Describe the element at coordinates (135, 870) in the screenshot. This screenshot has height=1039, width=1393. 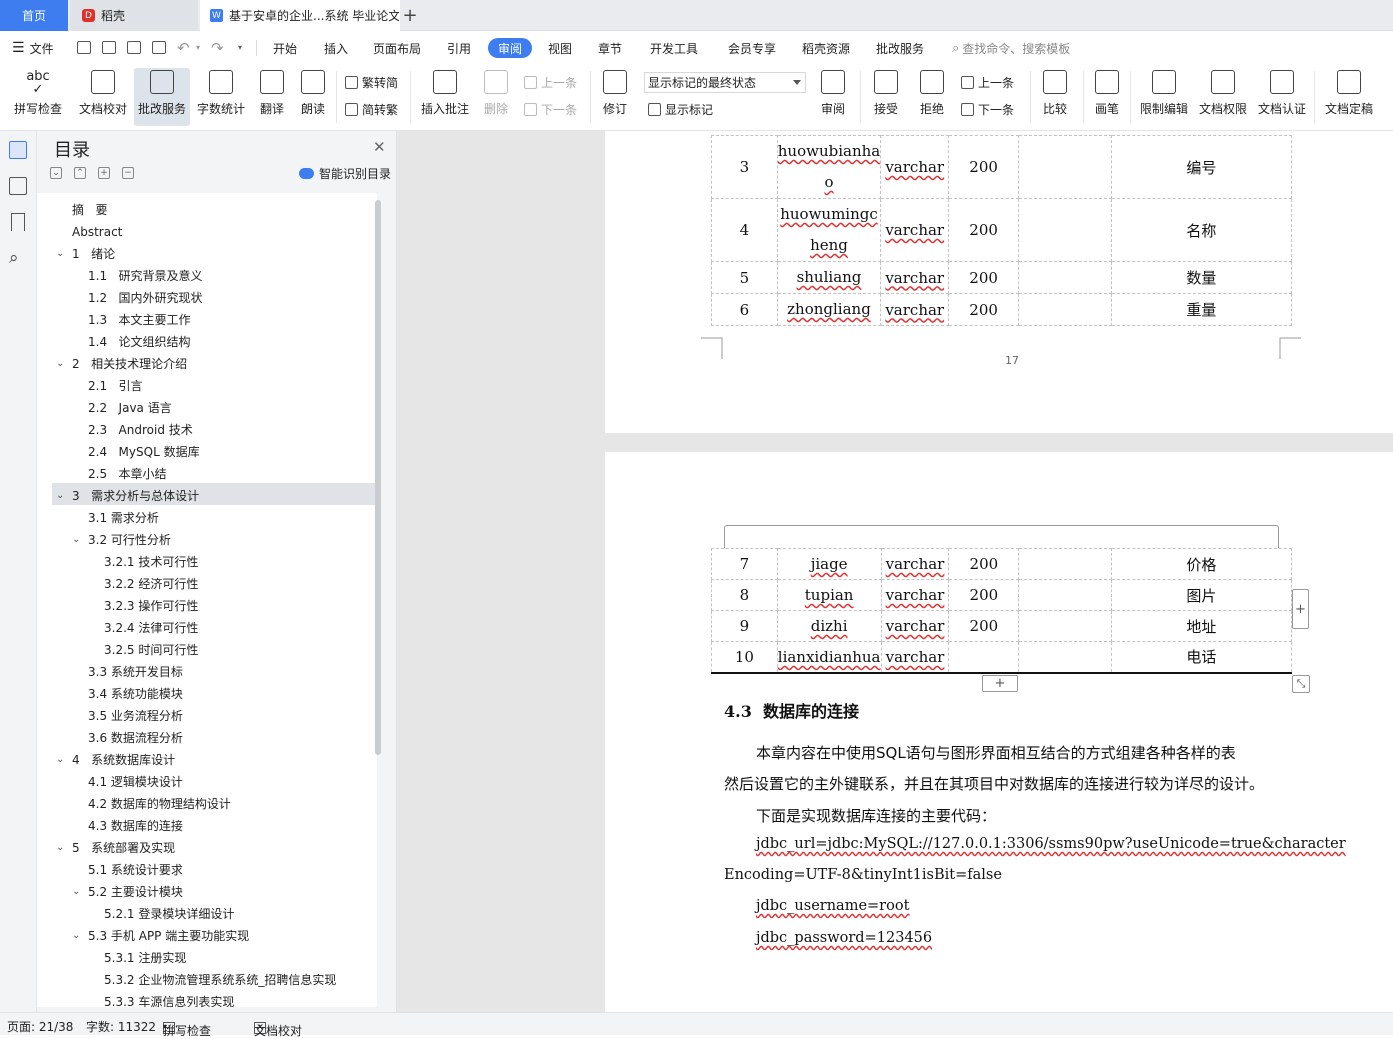
I see `toc-item: 5.1 系统设计要求` at that location.